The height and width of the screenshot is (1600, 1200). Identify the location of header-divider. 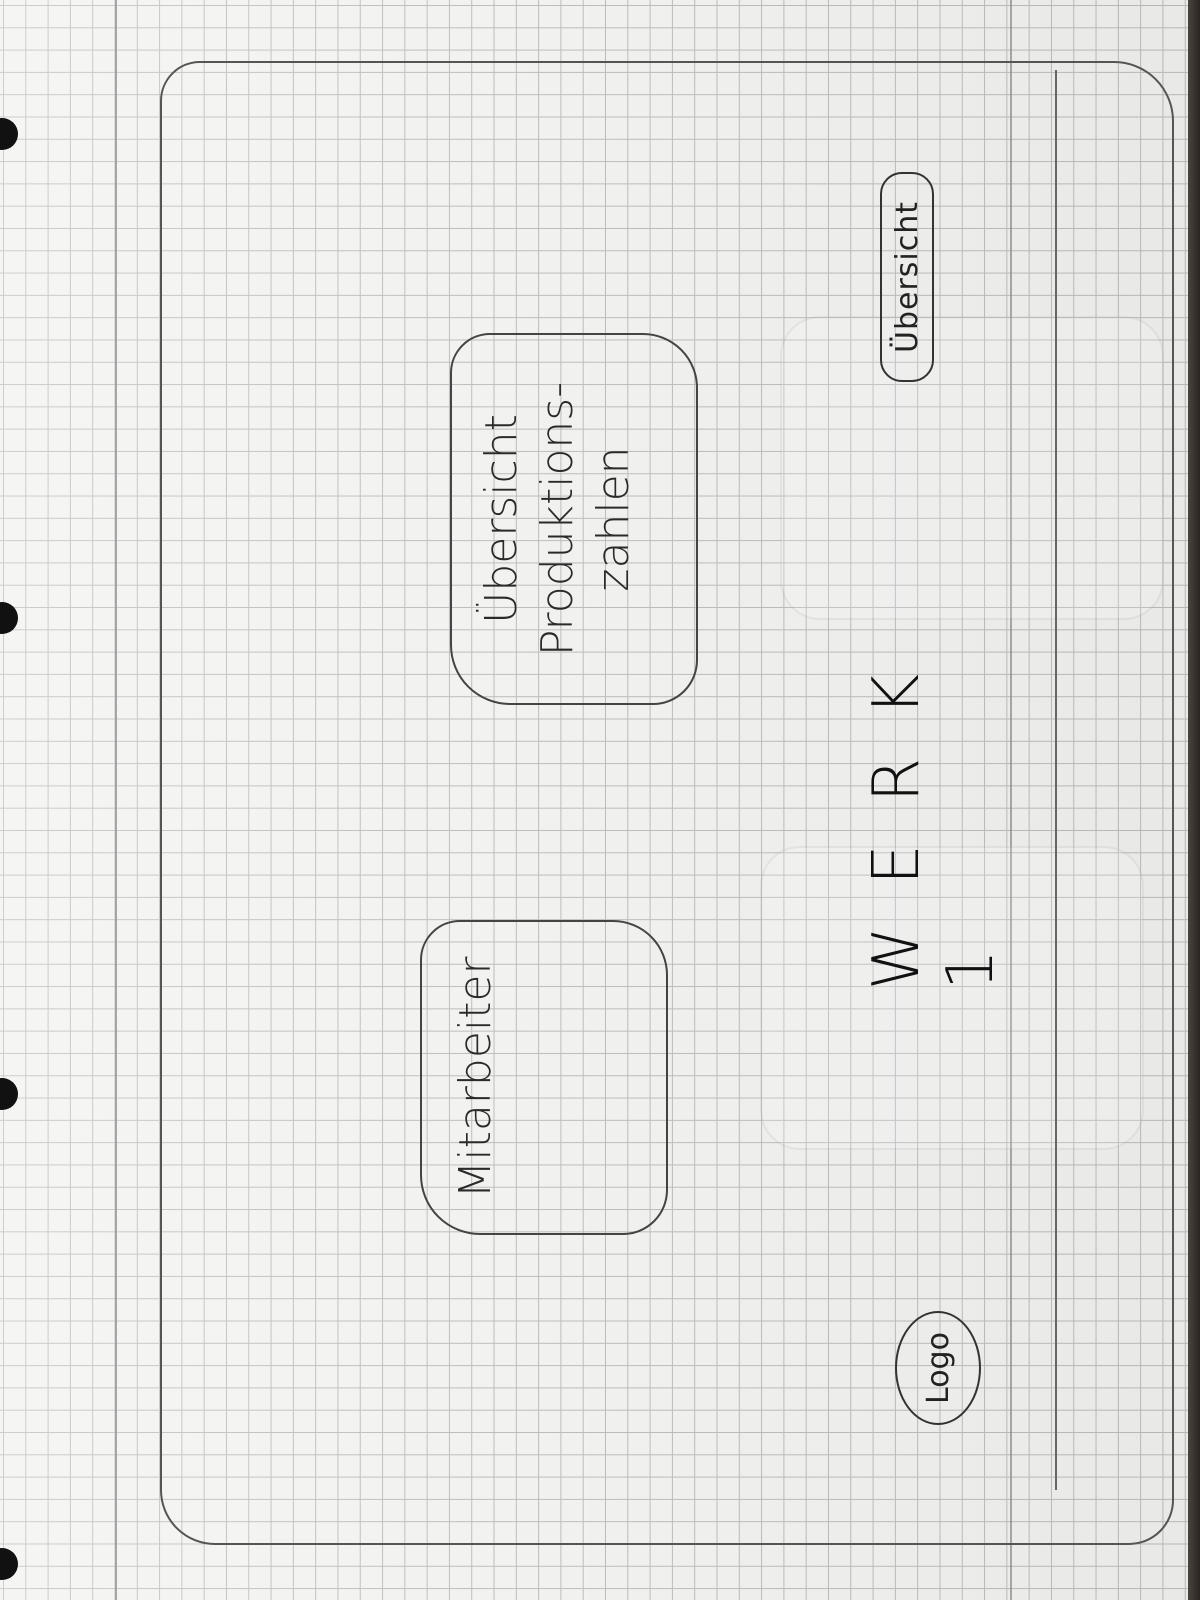
(1056, 780).